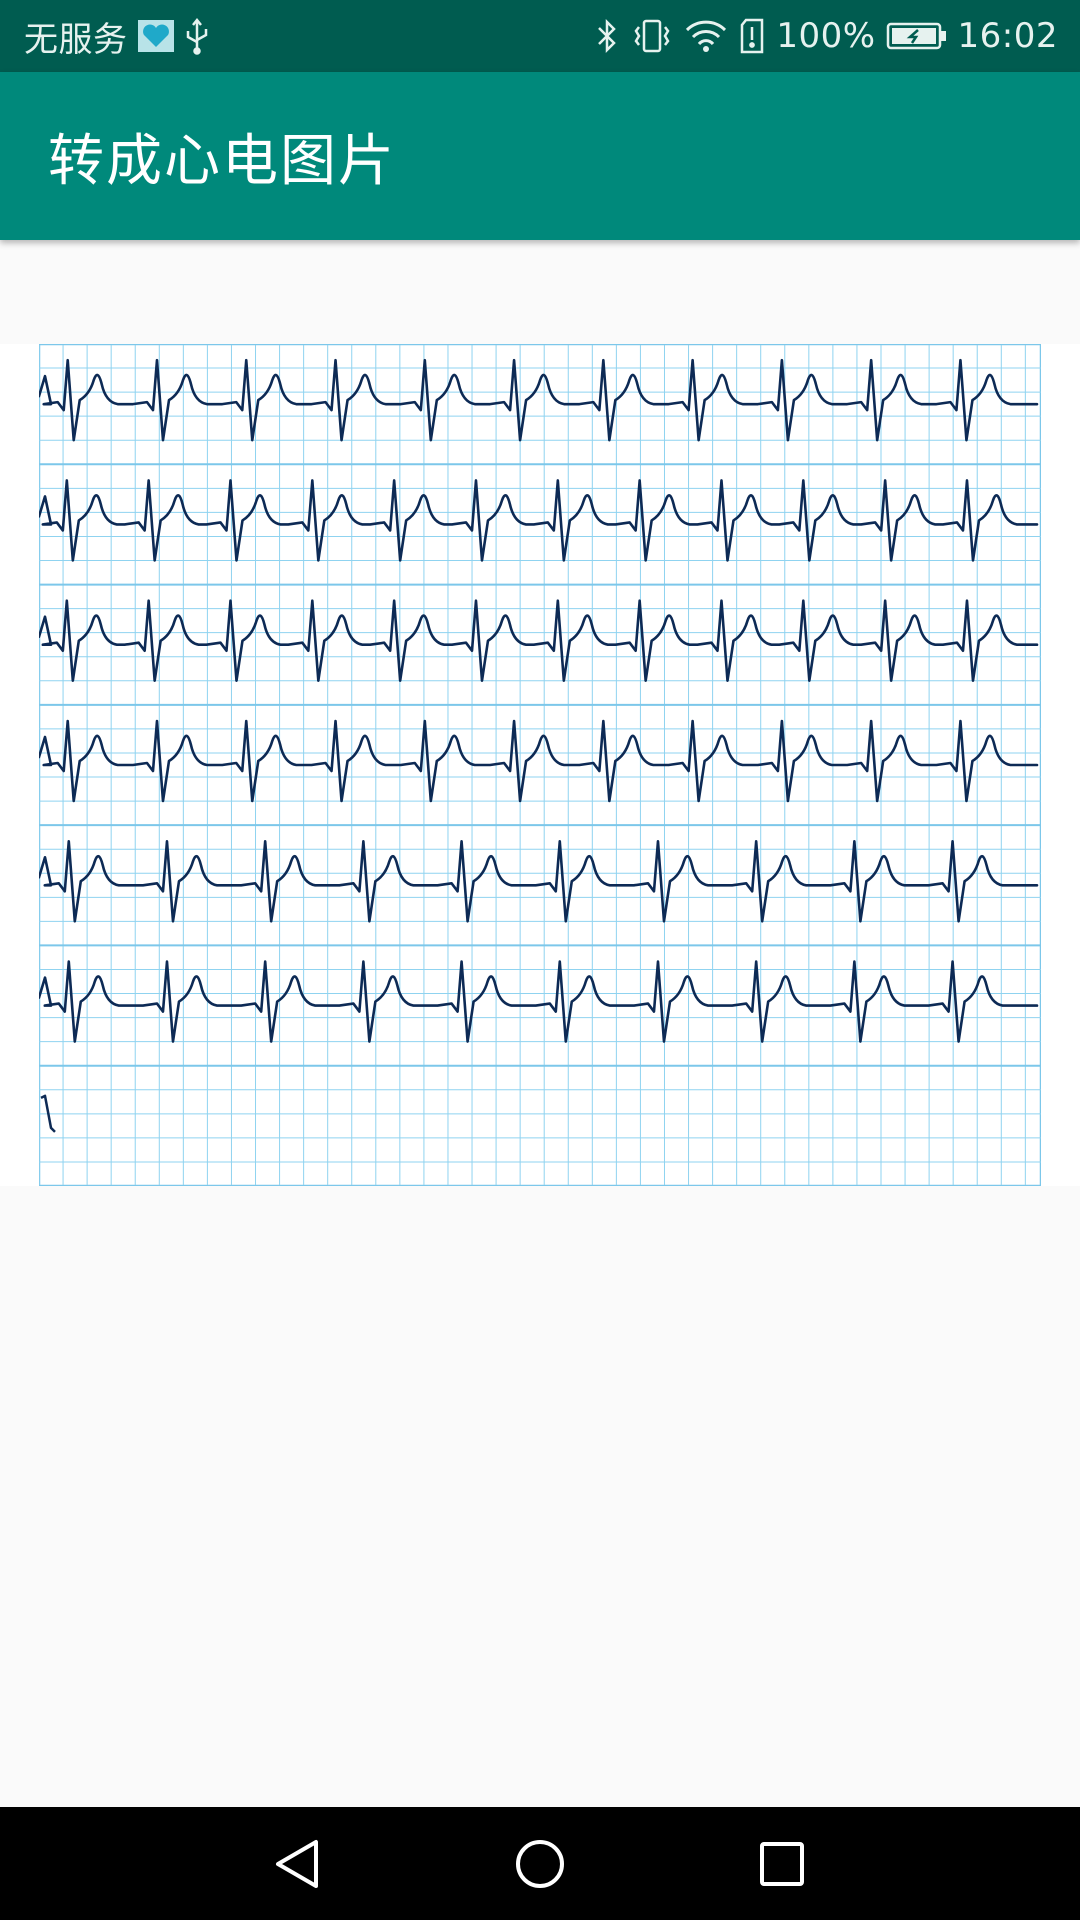  Describe the element at coordinates (652, 36) in the screenshot. I see `vibrate-icon` at that location.